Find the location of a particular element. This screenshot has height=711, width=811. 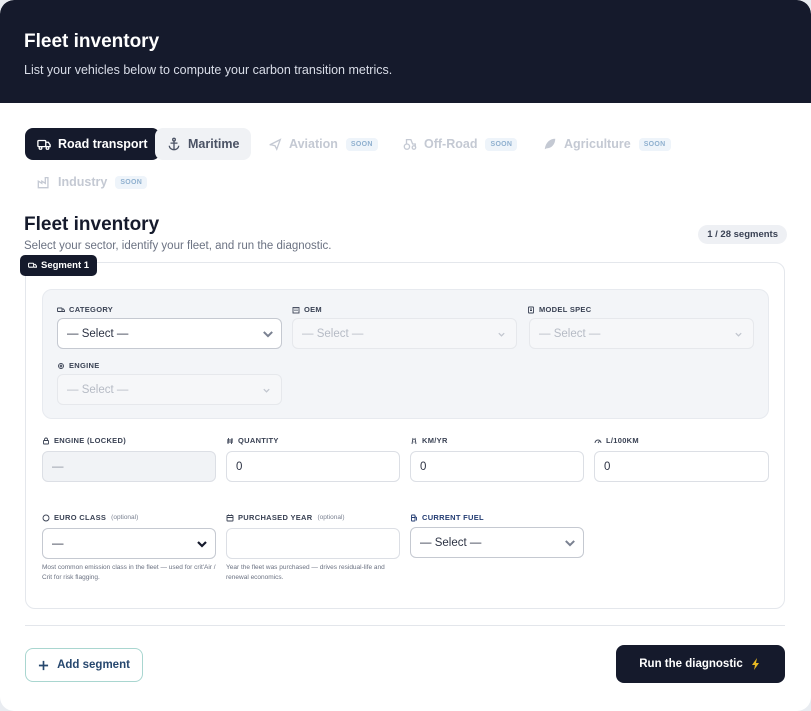

km-yr-label: KM/YR is located at coordinates (429, 440).